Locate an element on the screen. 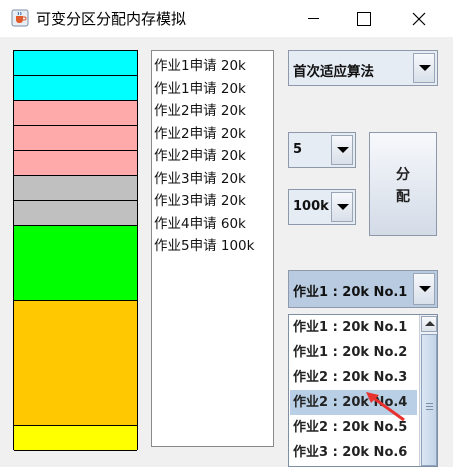  allocate-button-label-2: 配 is located at coordinates (403, 197).